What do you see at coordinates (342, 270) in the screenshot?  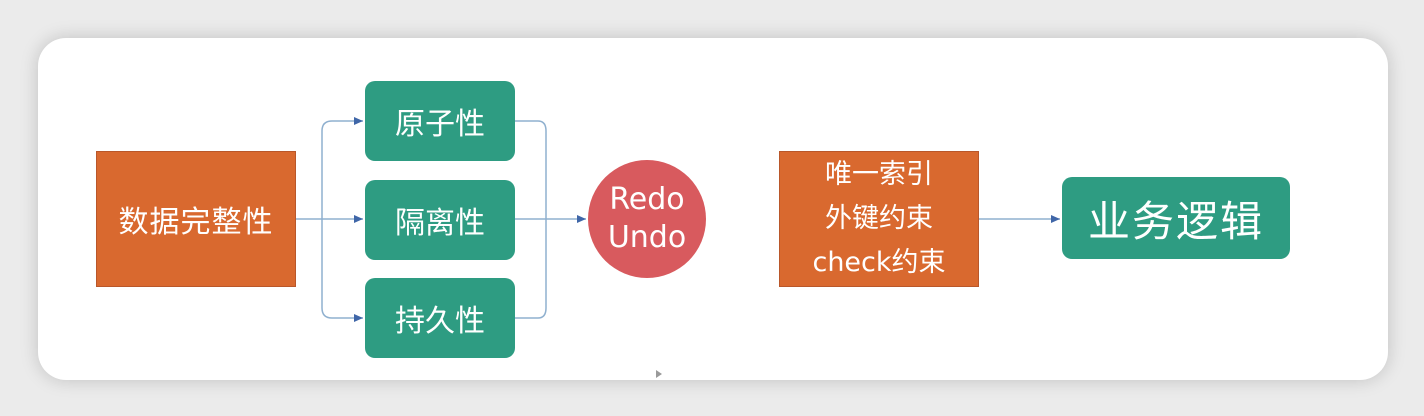 I see `connector-to-durability` at bounding box center [342, 270].